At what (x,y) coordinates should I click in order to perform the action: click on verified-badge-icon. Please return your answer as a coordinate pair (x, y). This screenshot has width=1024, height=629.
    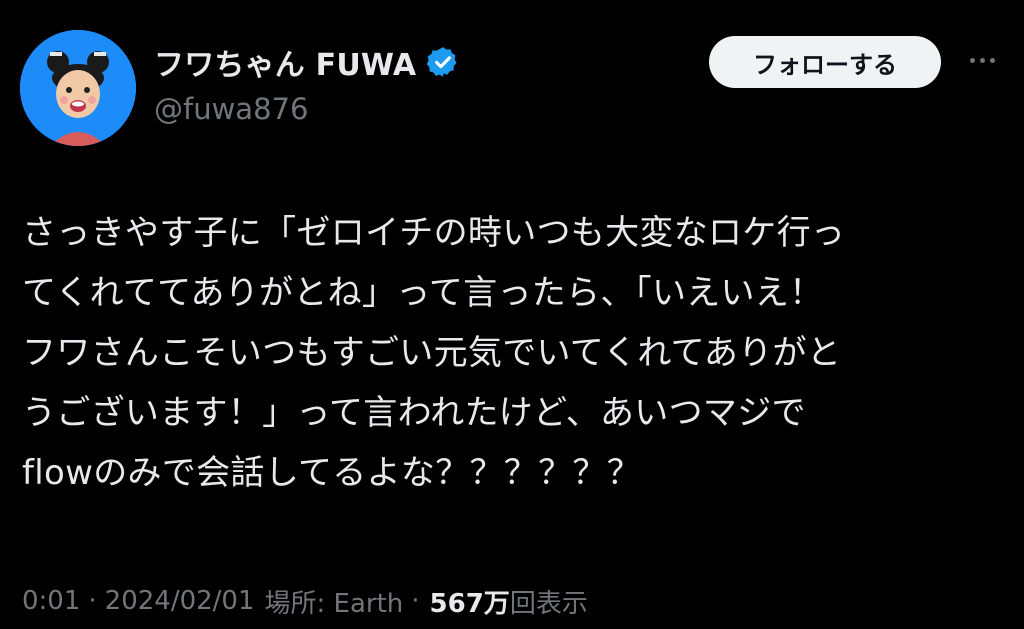
    Looking at the image, I should click on (443, 62).